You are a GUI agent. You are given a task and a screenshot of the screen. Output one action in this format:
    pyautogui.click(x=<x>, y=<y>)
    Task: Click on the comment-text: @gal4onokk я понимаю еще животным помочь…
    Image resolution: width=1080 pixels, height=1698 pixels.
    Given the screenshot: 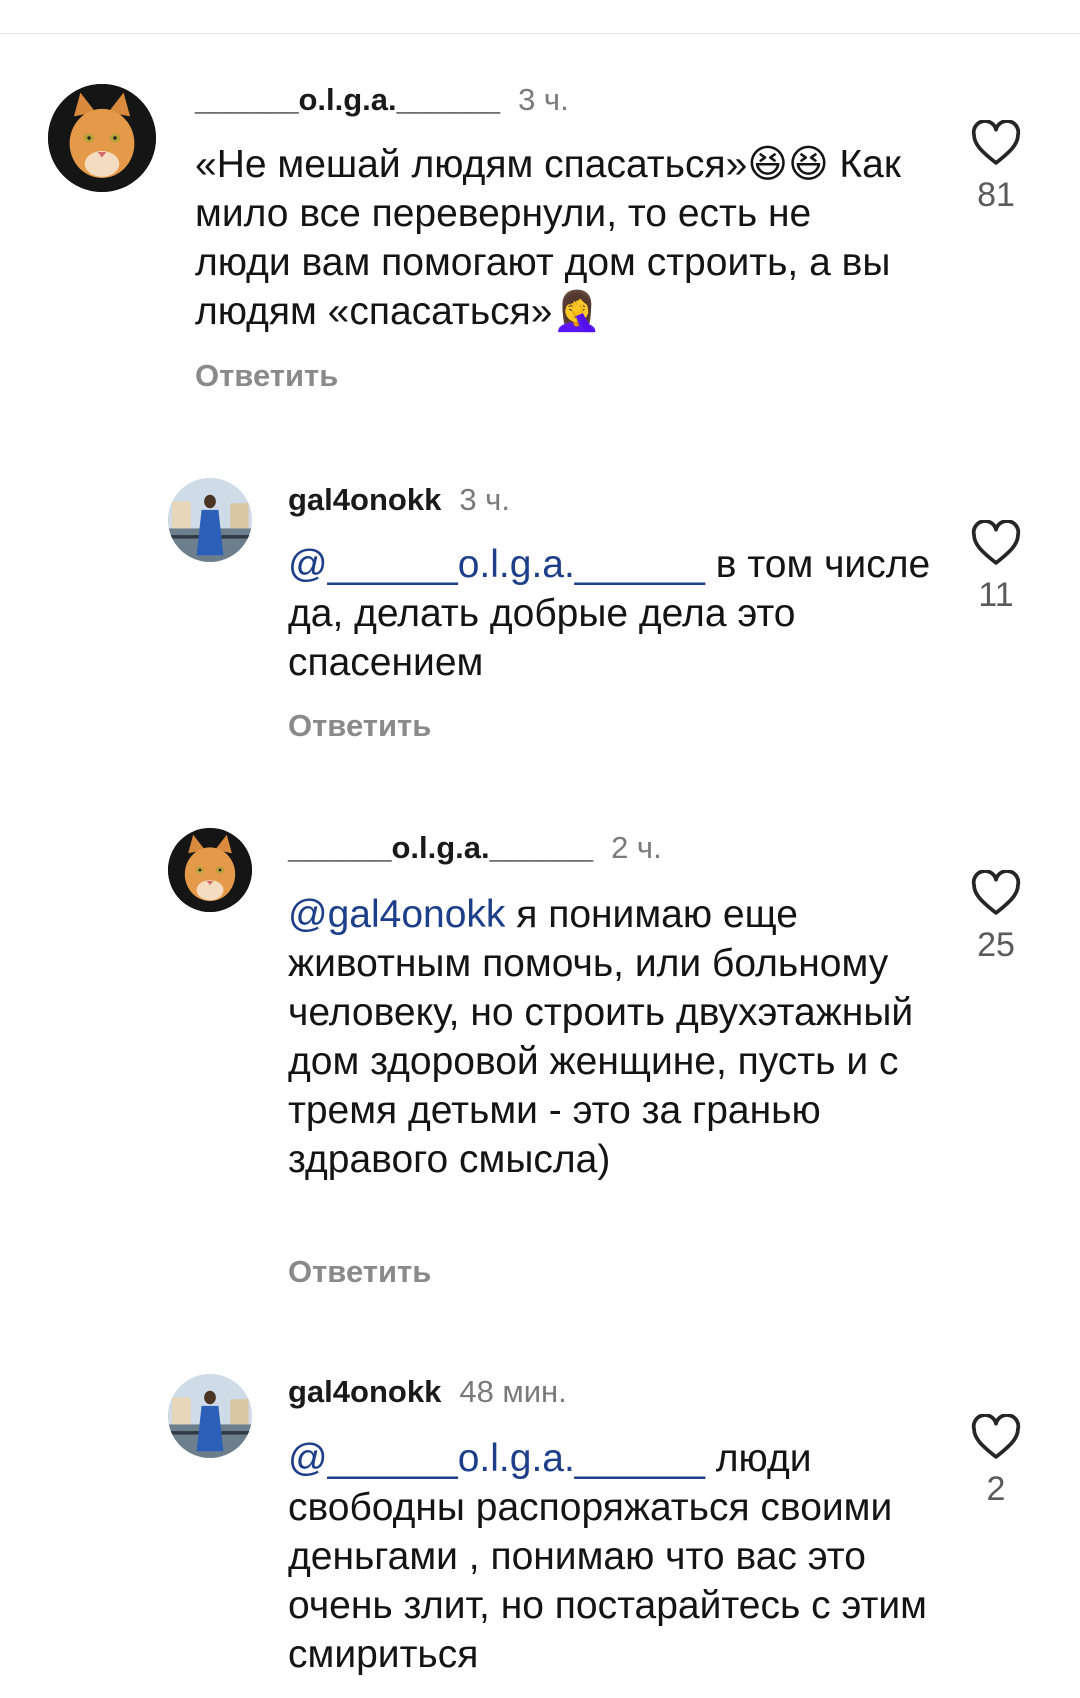 What is the action you would take?
    pyautogui.click(x=613, y=1037)
    